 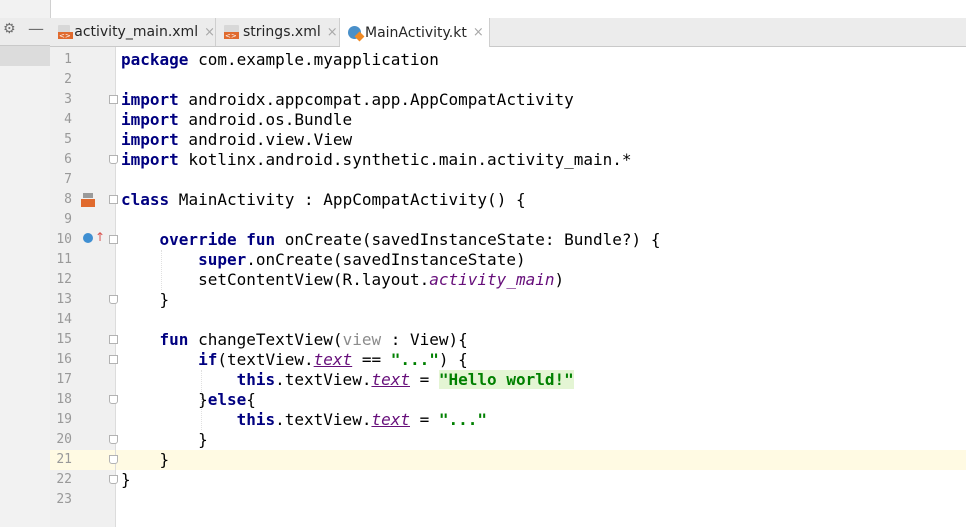 I want to click on code-line-4: import android.os.Bundle, so click(x=236, y=120).